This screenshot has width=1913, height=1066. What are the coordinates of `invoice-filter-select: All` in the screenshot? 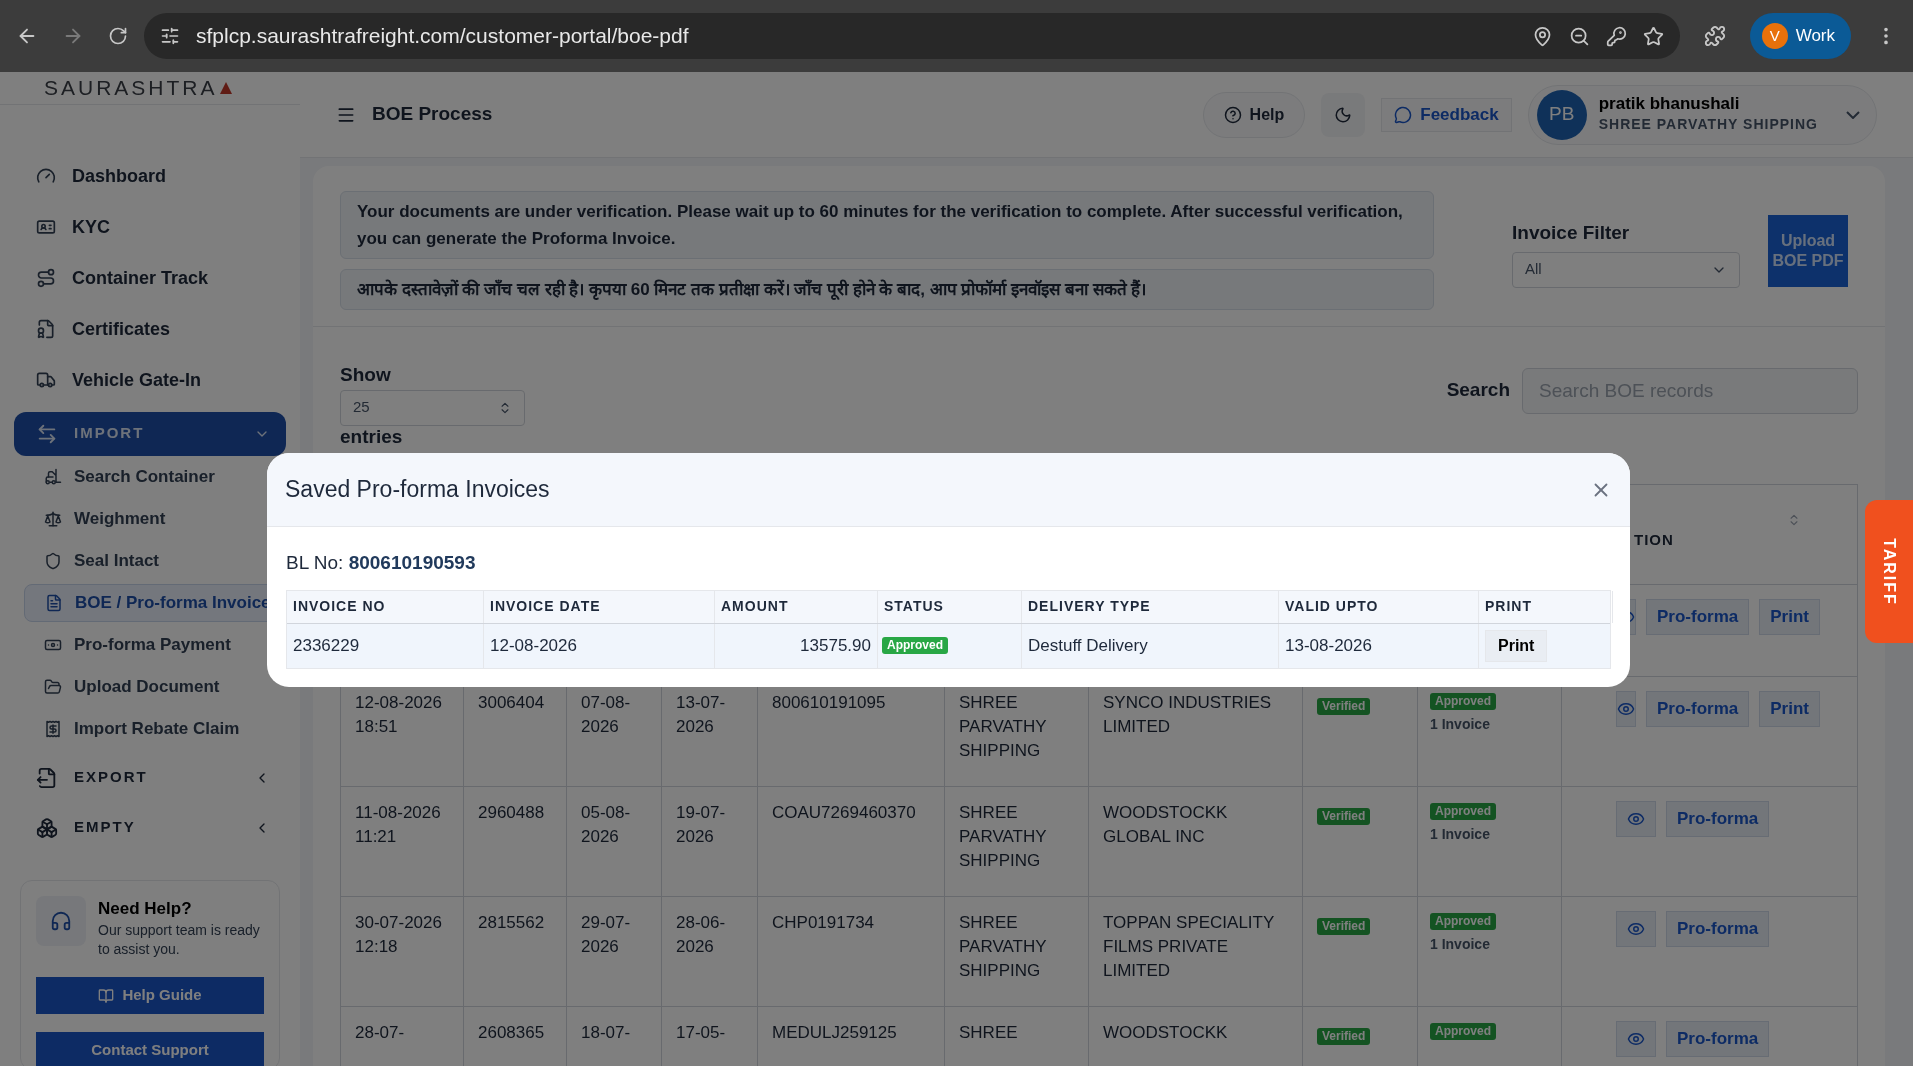 It's located at (1626, 269).